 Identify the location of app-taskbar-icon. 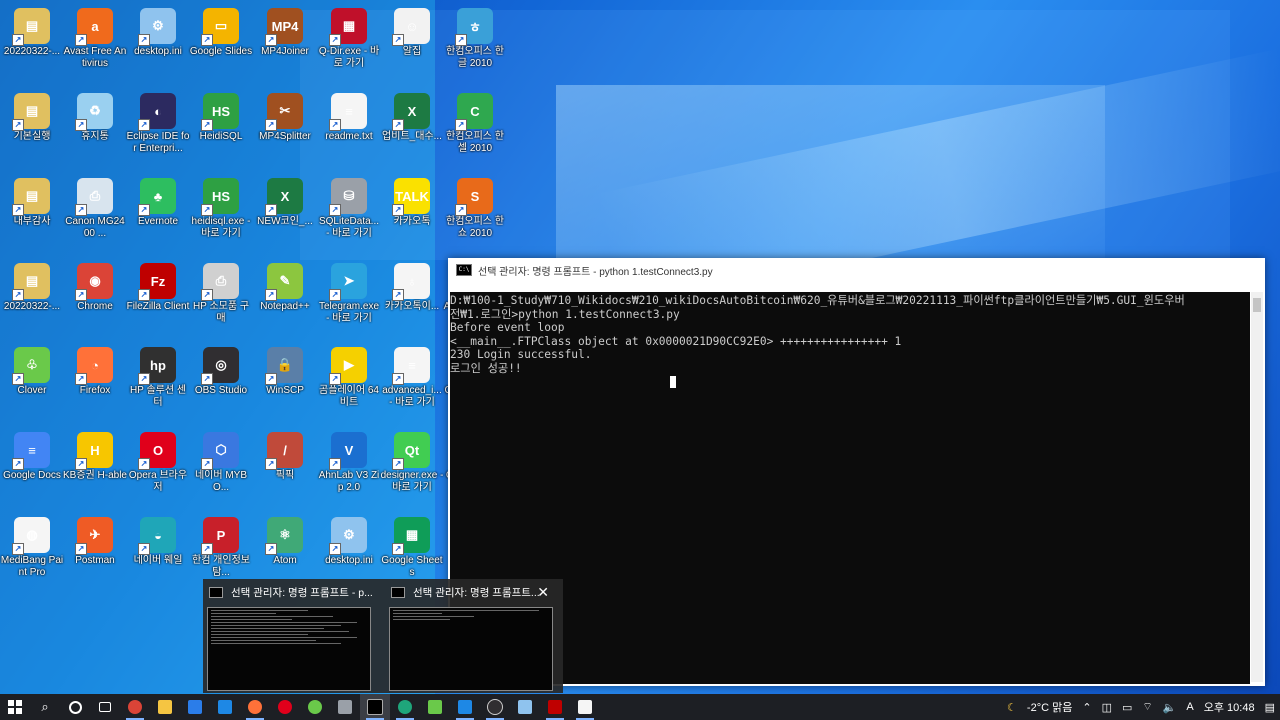
(345, 707).